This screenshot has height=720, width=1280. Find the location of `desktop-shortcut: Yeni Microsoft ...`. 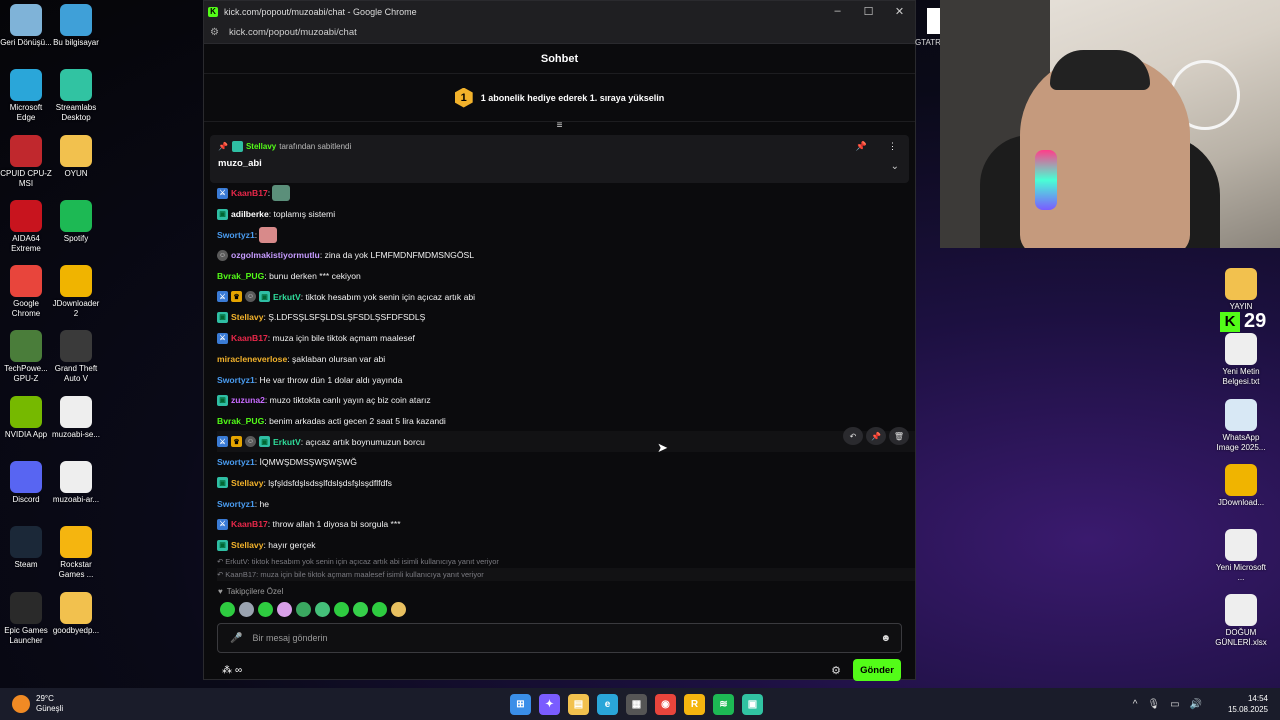

desktop-shortcut: Yeni Microsoft ... is located at coordinates (1241, 561).